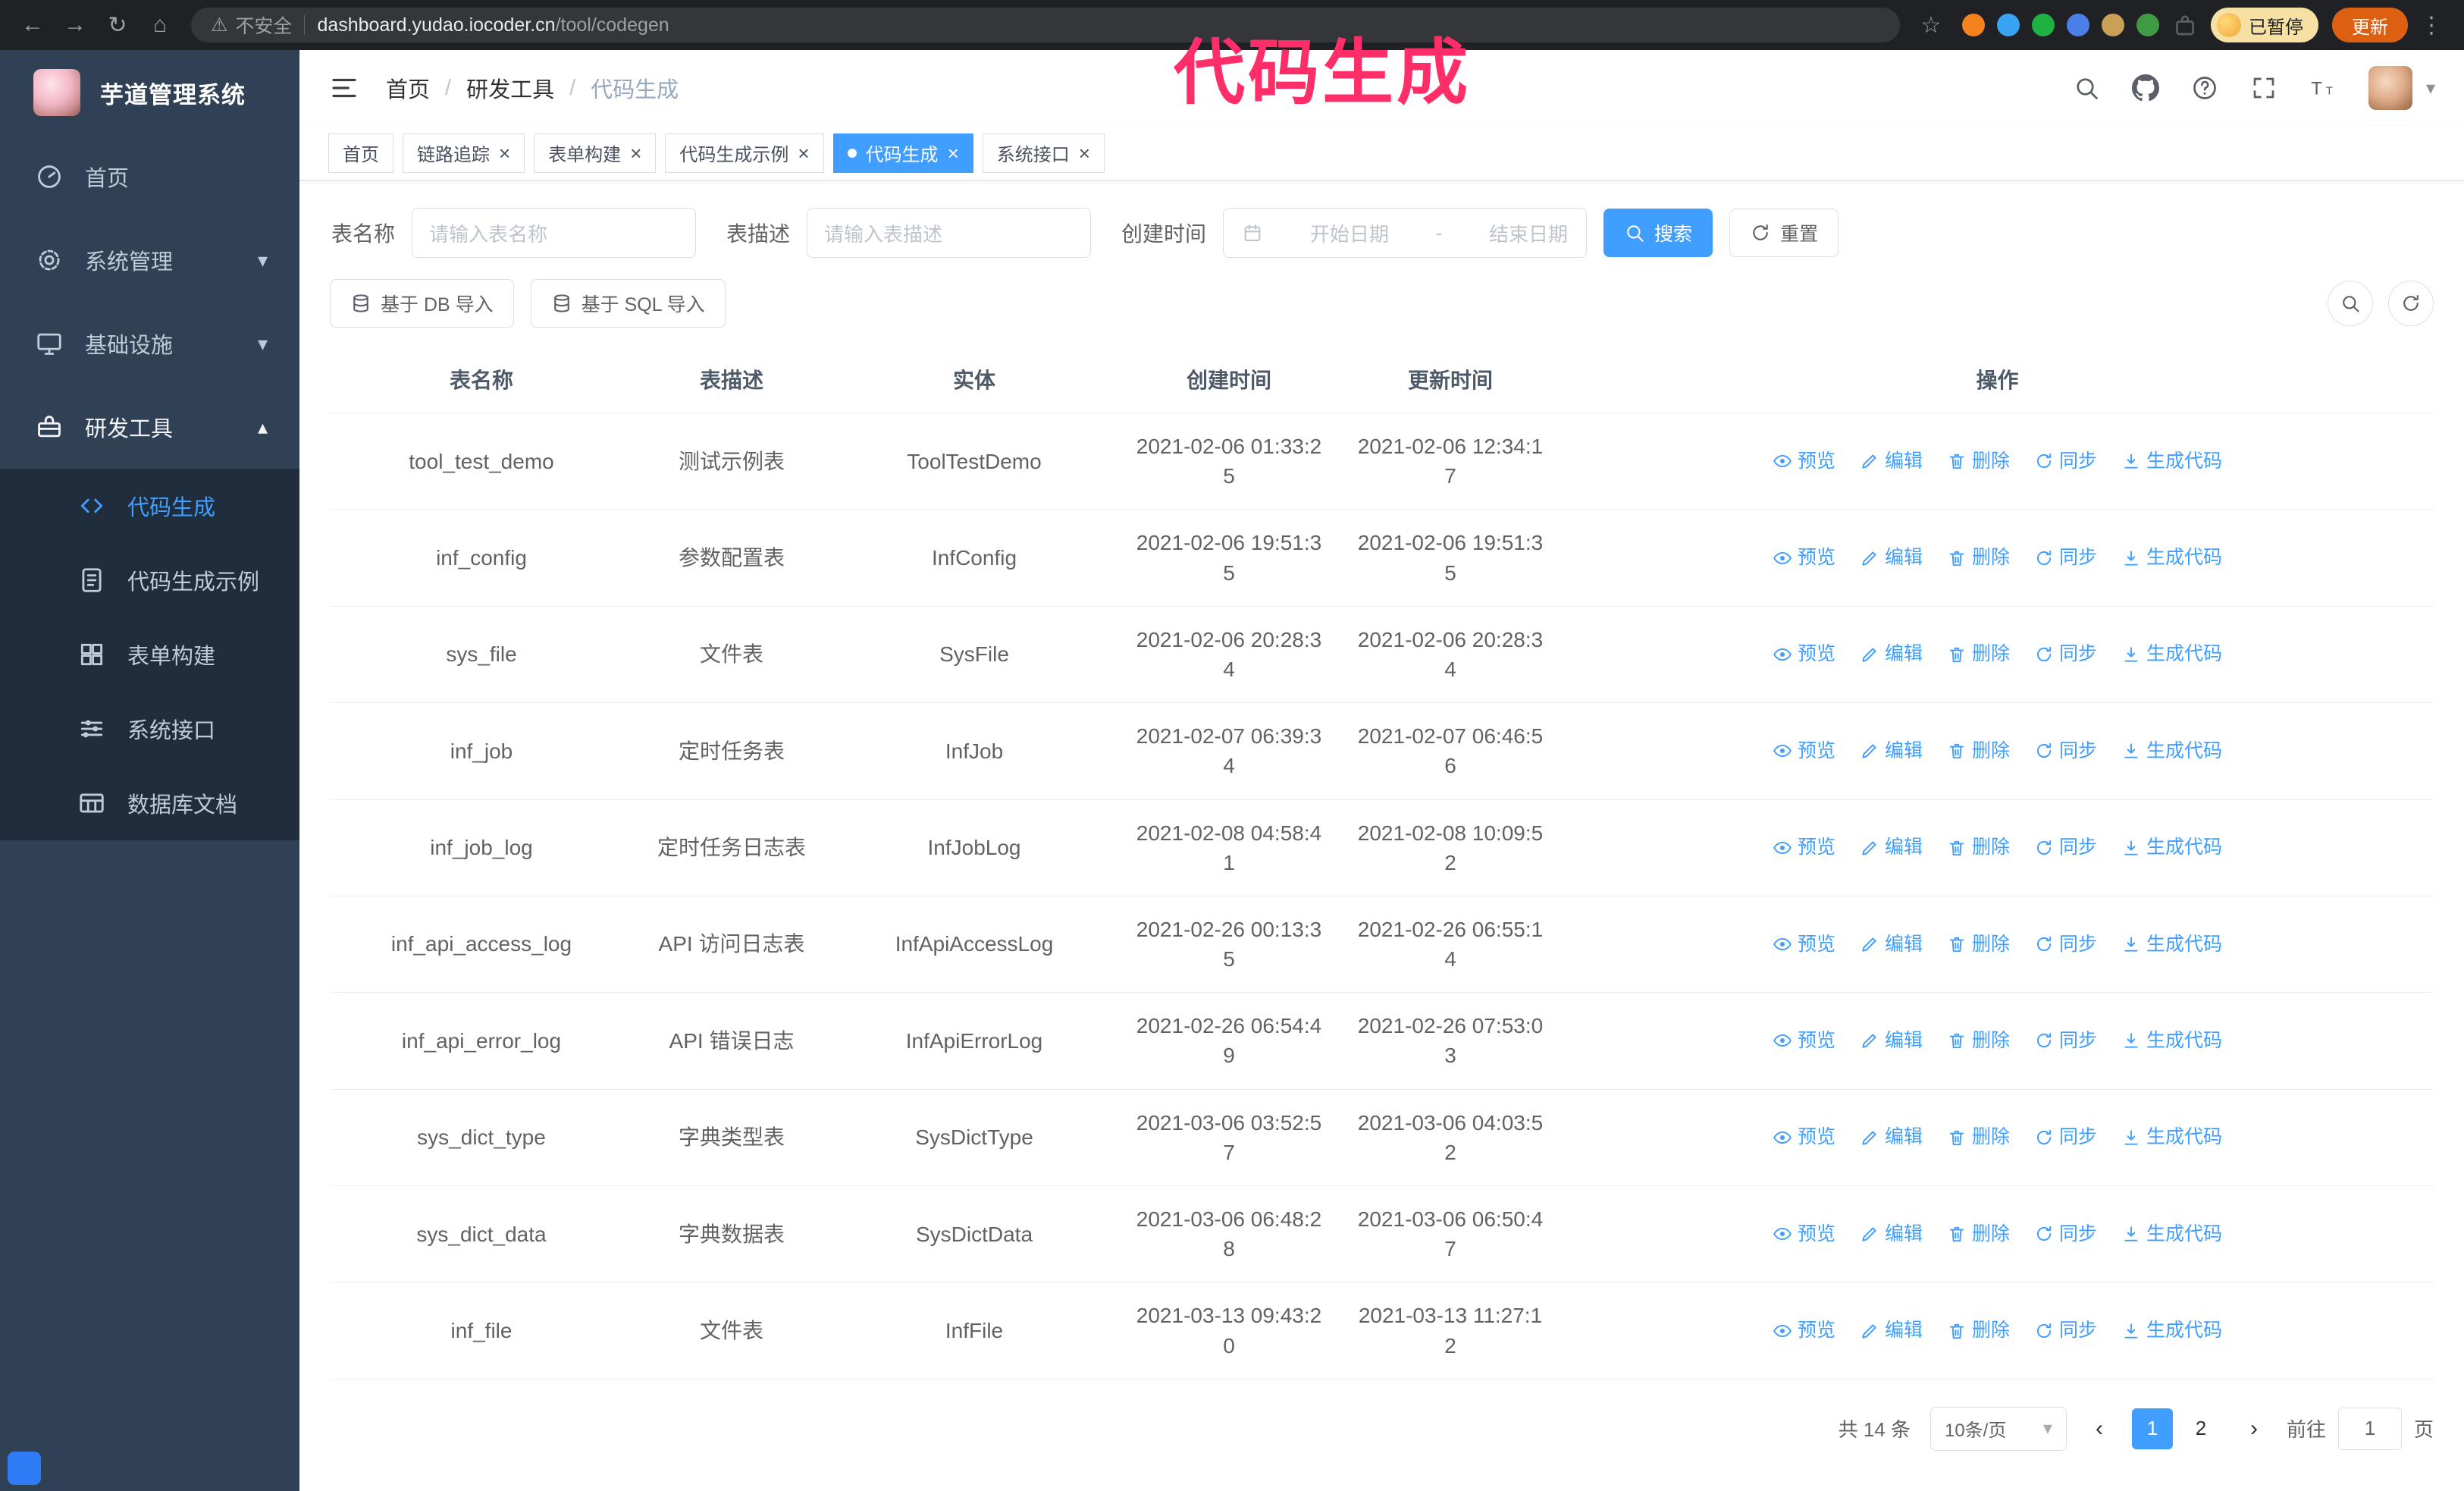  I want to click on sidebar-item-form-builder: 表单构建, so click(150, 654).